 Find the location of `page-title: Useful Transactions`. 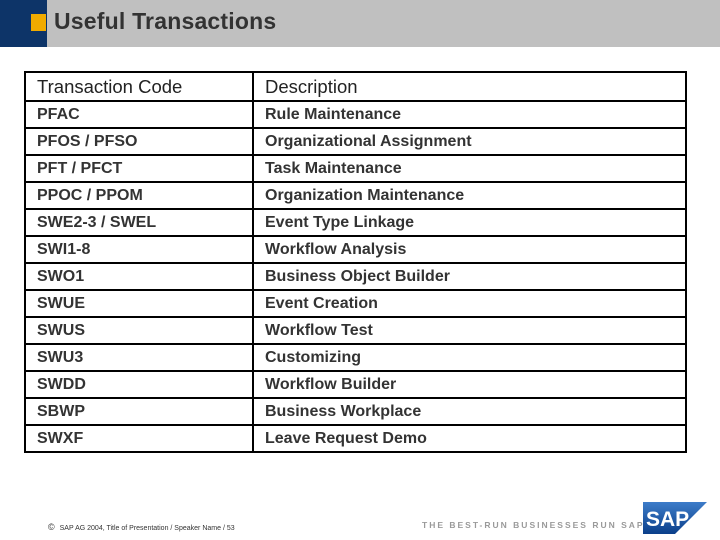

page-title: Useful Transactions is located at coordinates (165, 21).